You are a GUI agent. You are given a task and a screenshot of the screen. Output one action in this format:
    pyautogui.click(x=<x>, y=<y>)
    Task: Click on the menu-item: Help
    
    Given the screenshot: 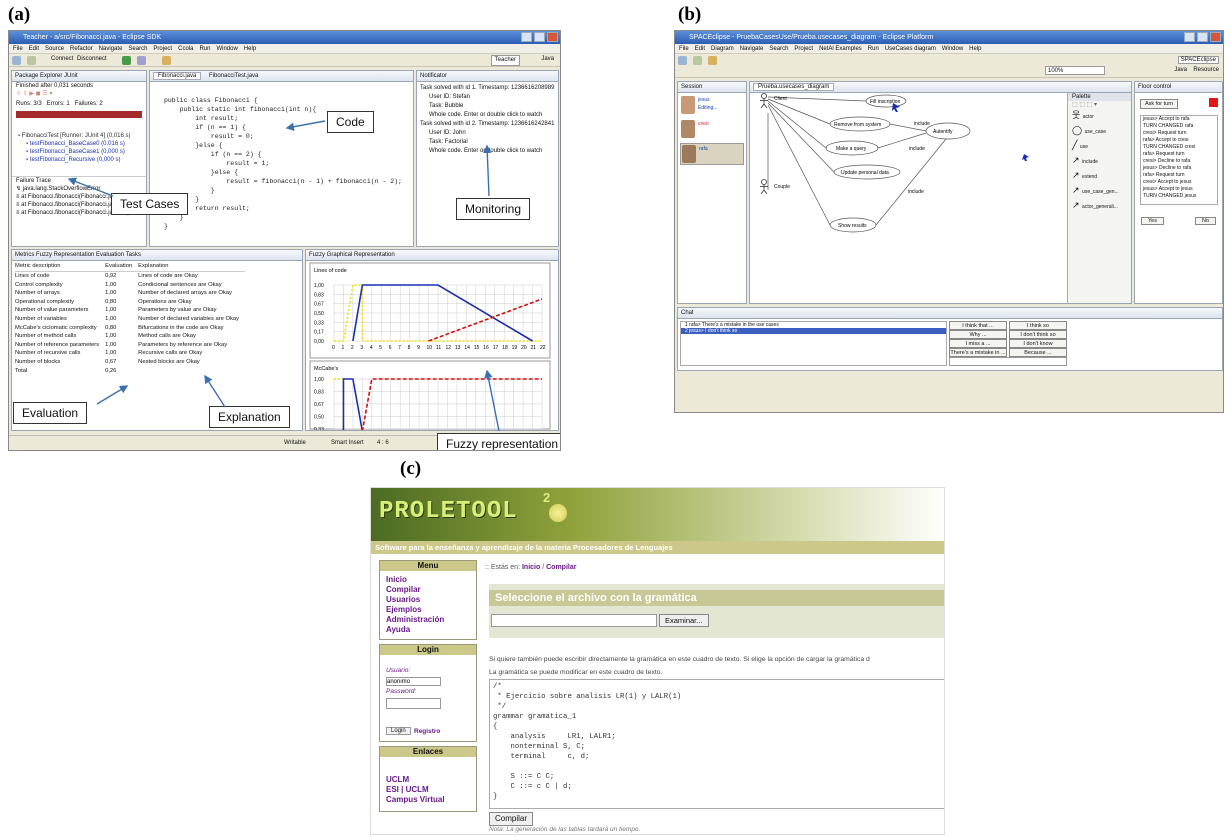 What is the action you would take?
    pyautogui.click(x=975, y=49)
    